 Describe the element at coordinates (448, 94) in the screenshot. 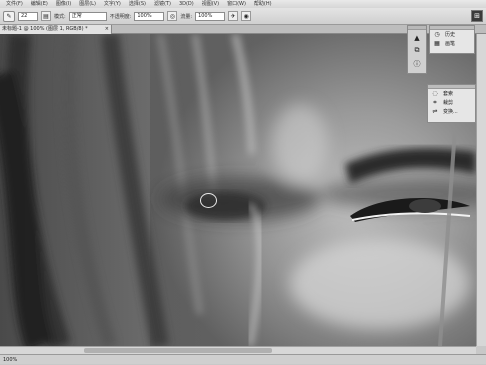

I see `panel-row-label: 套索` at that location.